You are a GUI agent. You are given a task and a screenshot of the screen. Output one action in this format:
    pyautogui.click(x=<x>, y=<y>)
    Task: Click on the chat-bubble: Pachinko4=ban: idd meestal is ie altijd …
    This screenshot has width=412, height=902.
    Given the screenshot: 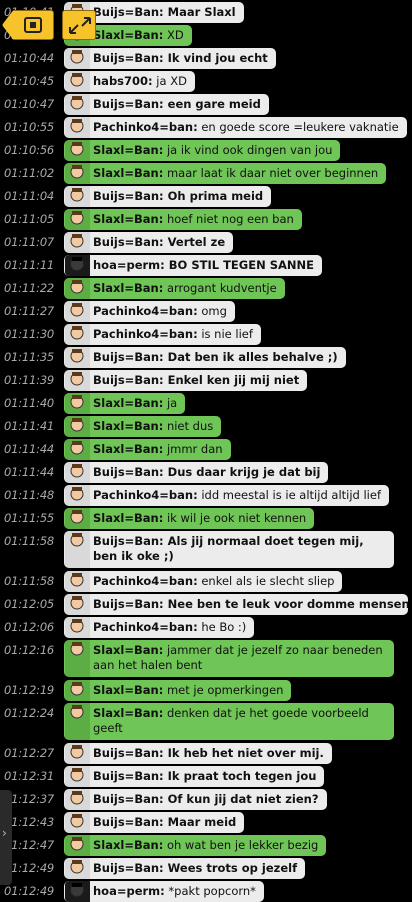 What is the action you would take?
    pyautogui.click(x=226, y=495)
    